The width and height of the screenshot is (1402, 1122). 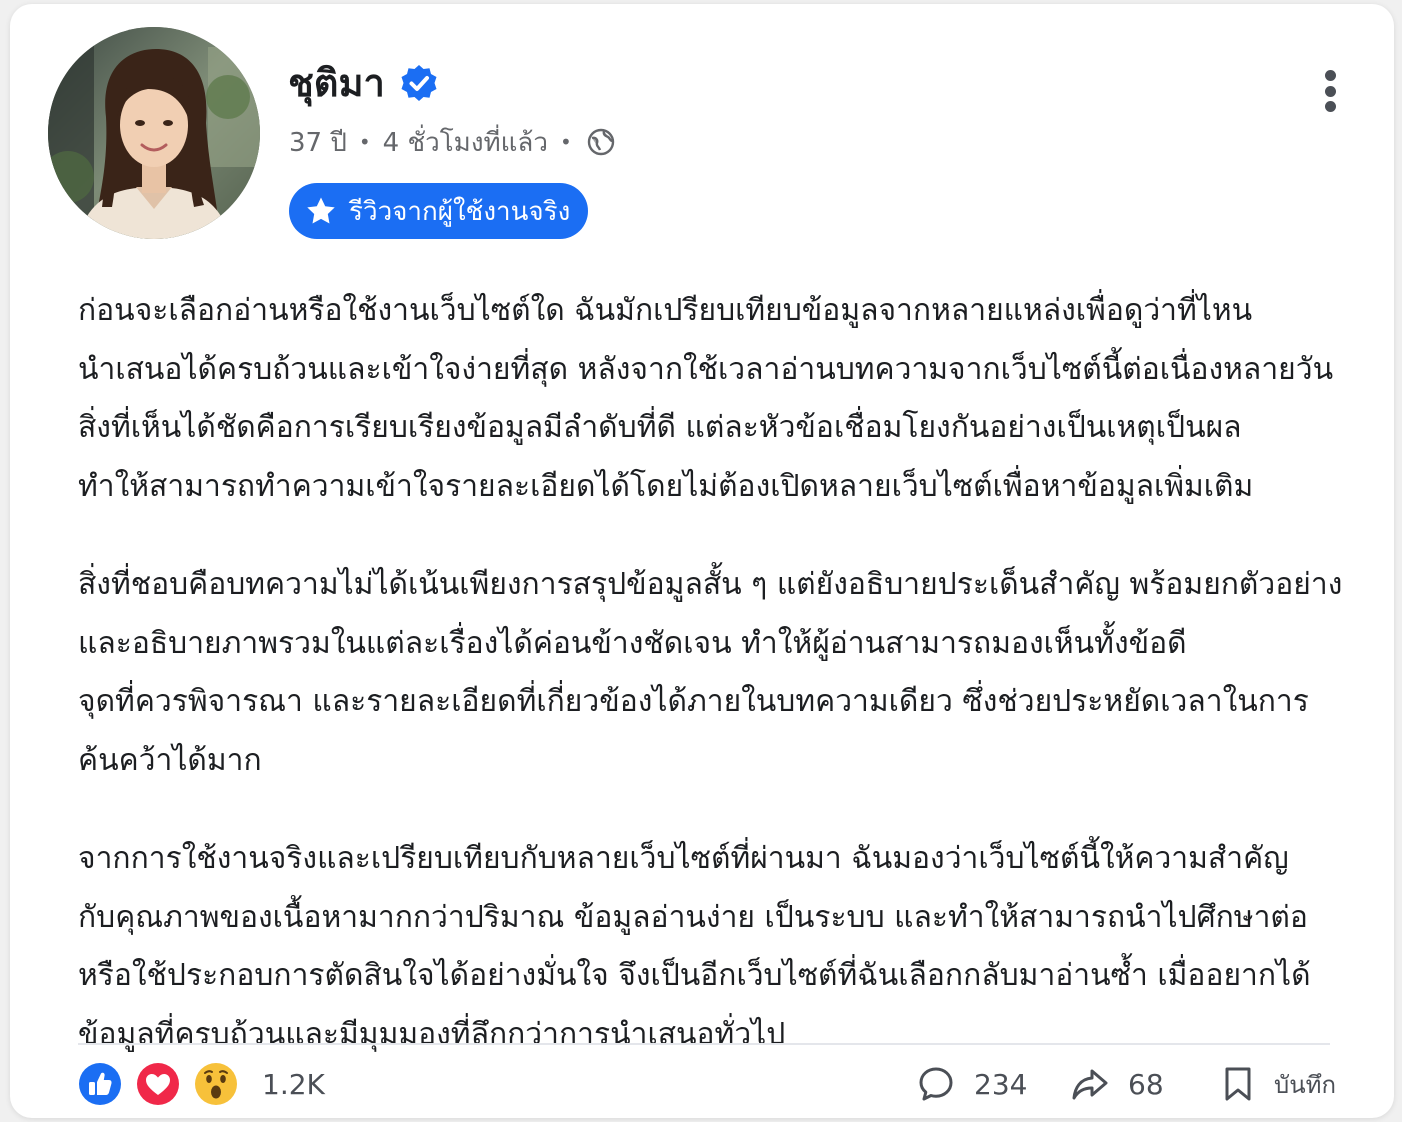 I want to click on post-footer: 1.2K 234 68 บันทึก, so click(x=707, y=1084).